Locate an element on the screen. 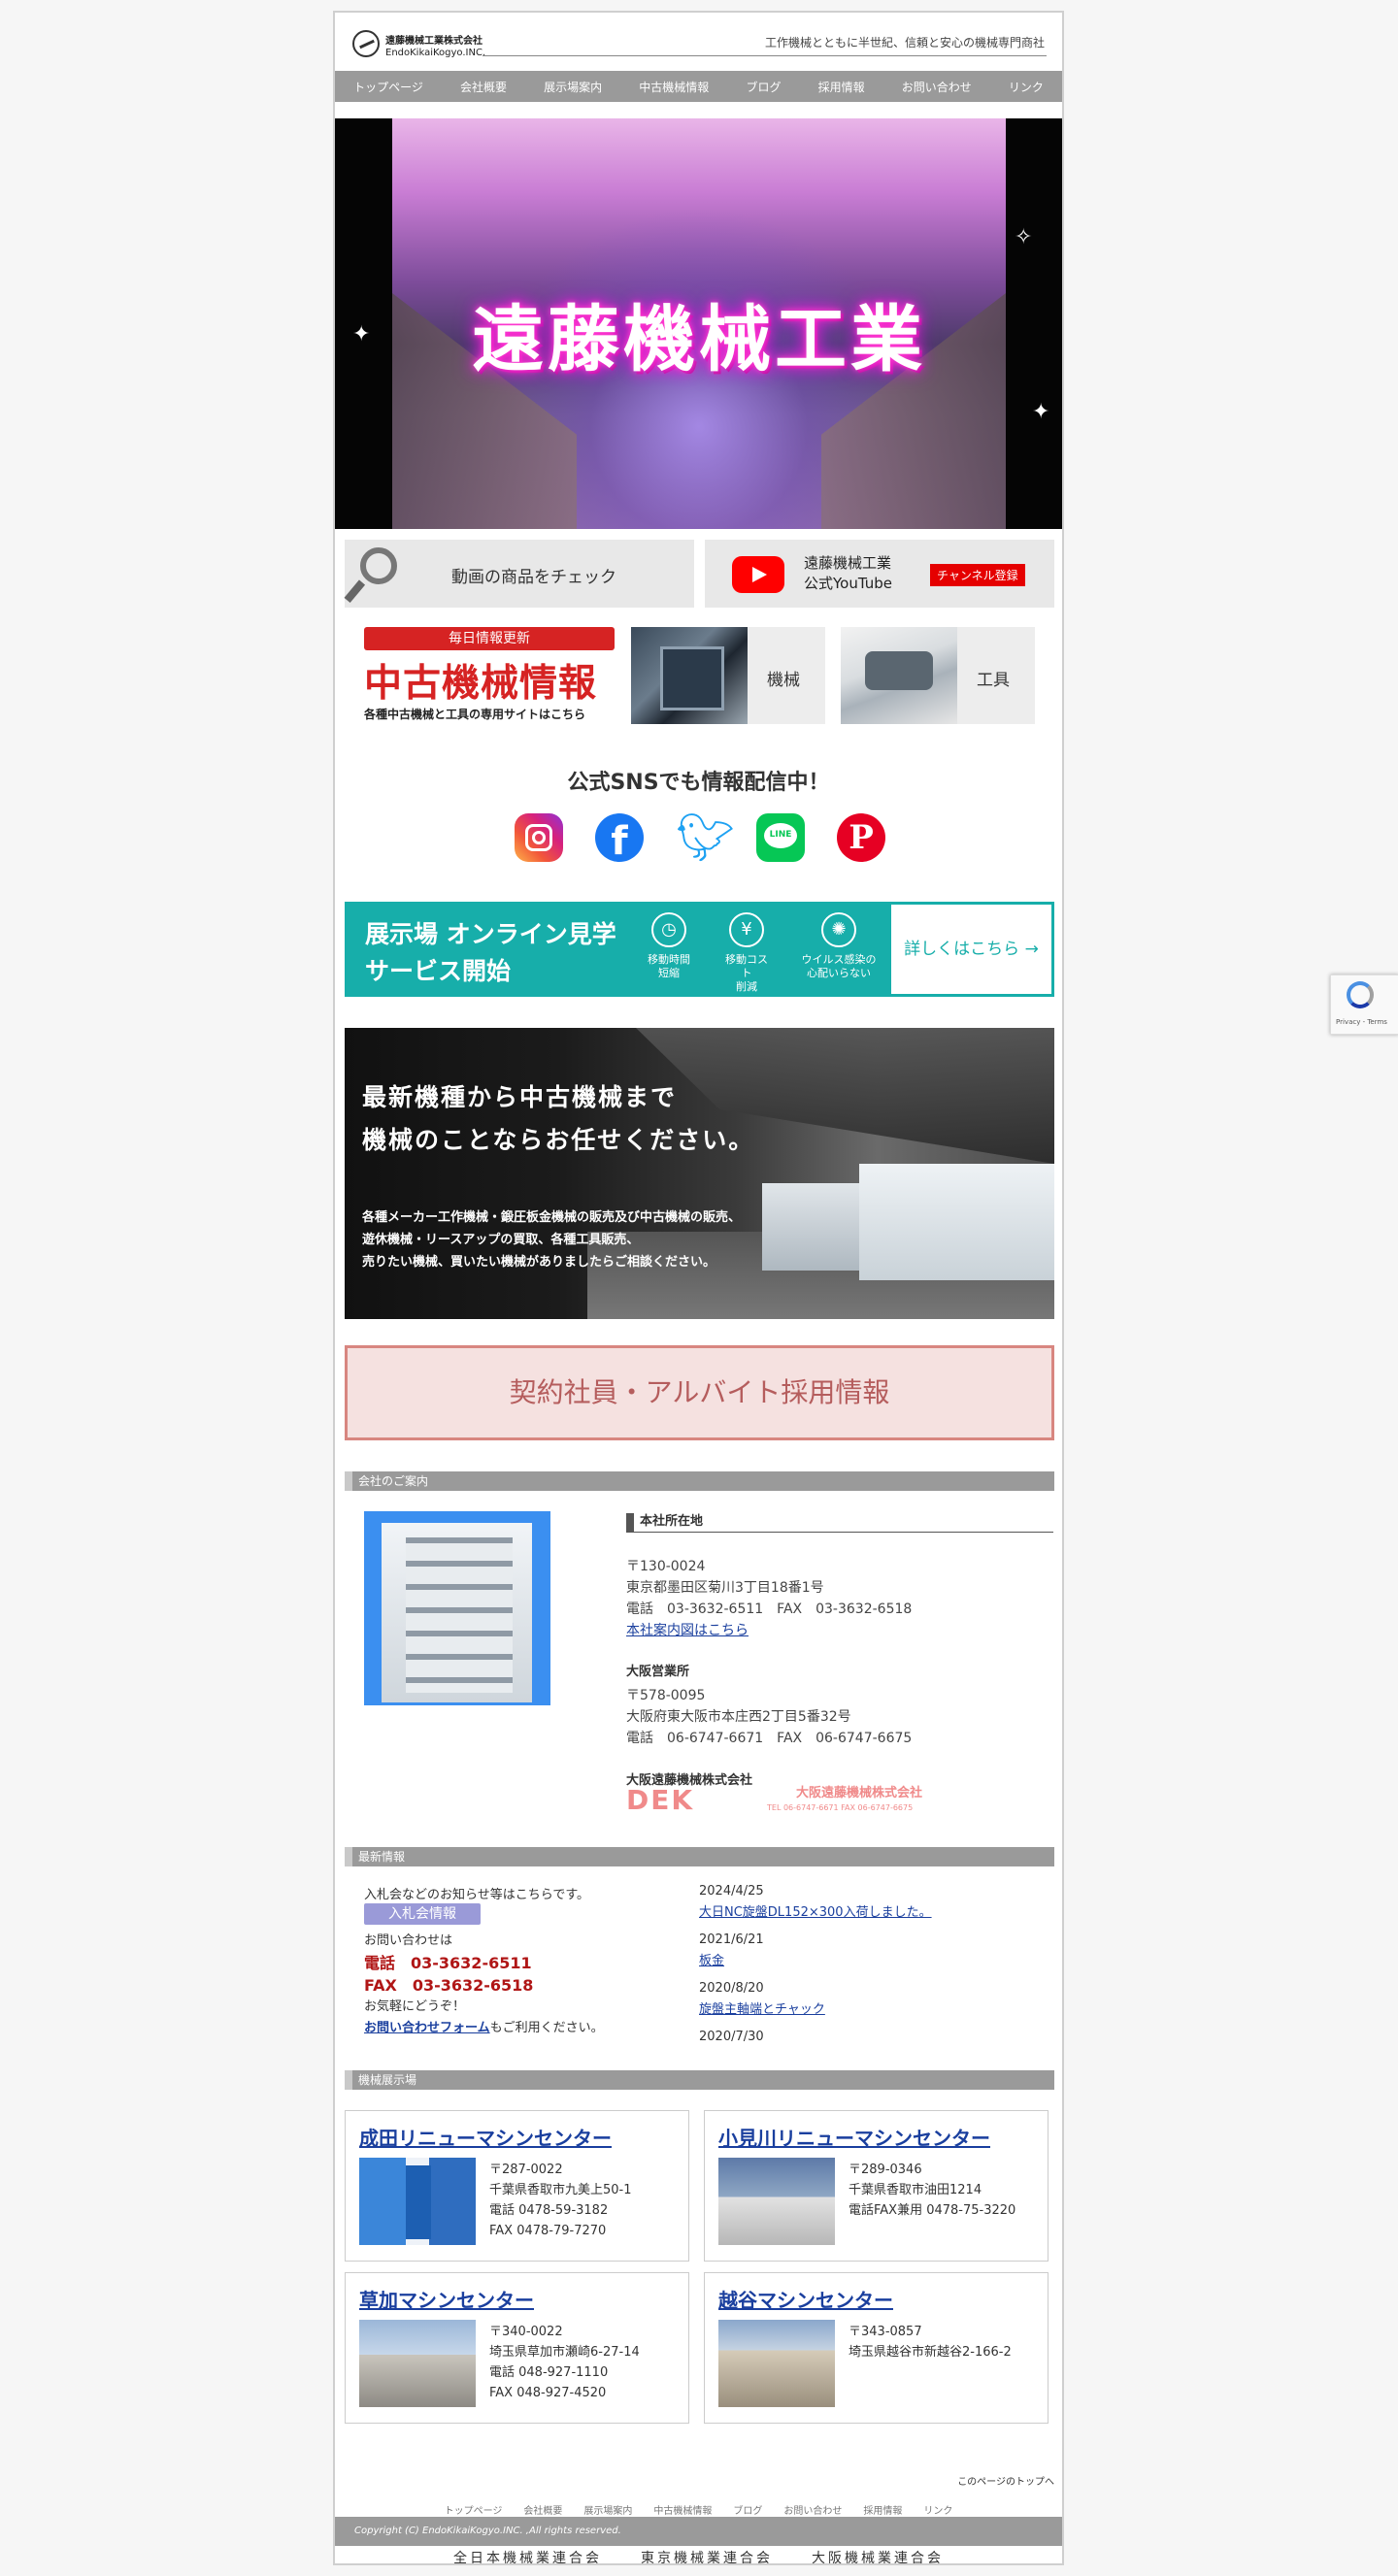  clock-icon: ◷ 移動時間 短縮 is located at coordinates (669, 946).